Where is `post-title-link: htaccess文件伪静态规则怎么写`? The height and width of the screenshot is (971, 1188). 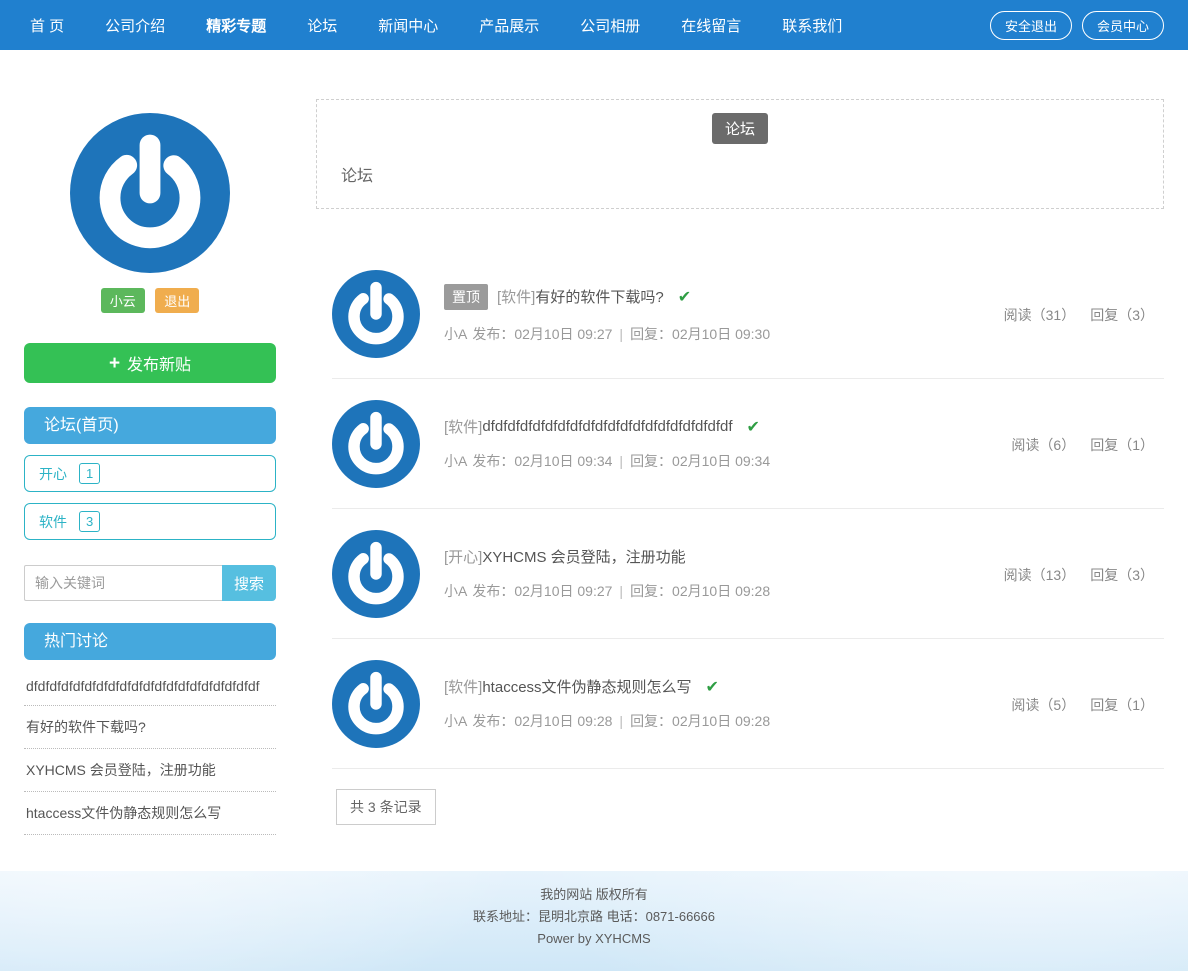
post-title-link: htaccess文件伪静态规则怎么写 is located at coordinates (586, 686).